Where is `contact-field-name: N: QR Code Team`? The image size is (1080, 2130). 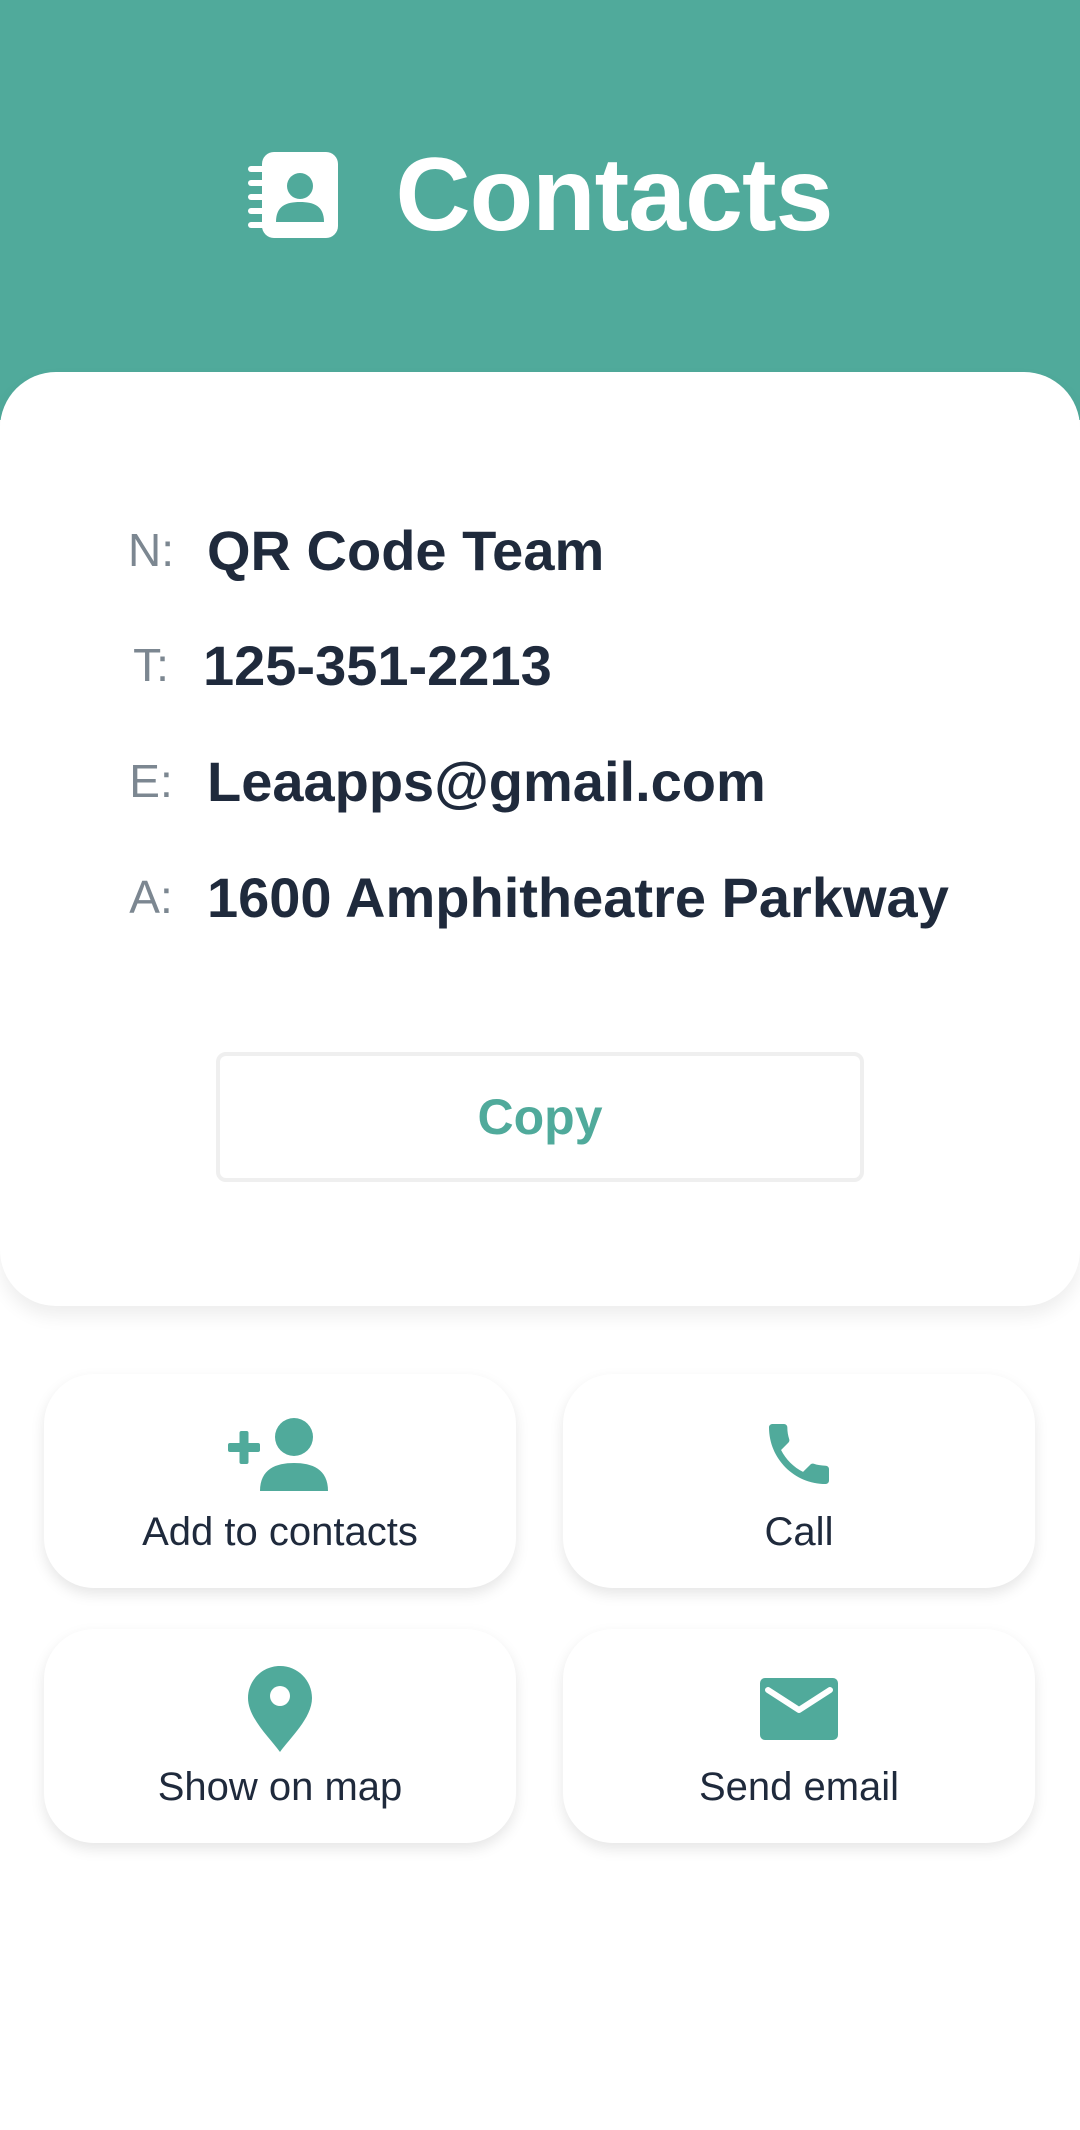
contact-field-name: N: QR Code Team is located at coordinates (540, 550).